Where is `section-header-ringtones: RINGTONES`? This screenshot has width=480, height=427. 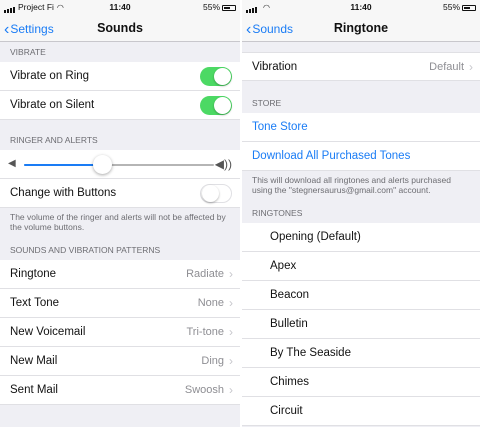
section-header-ringtones: RINGTONES is located at coordinates (277, 213).